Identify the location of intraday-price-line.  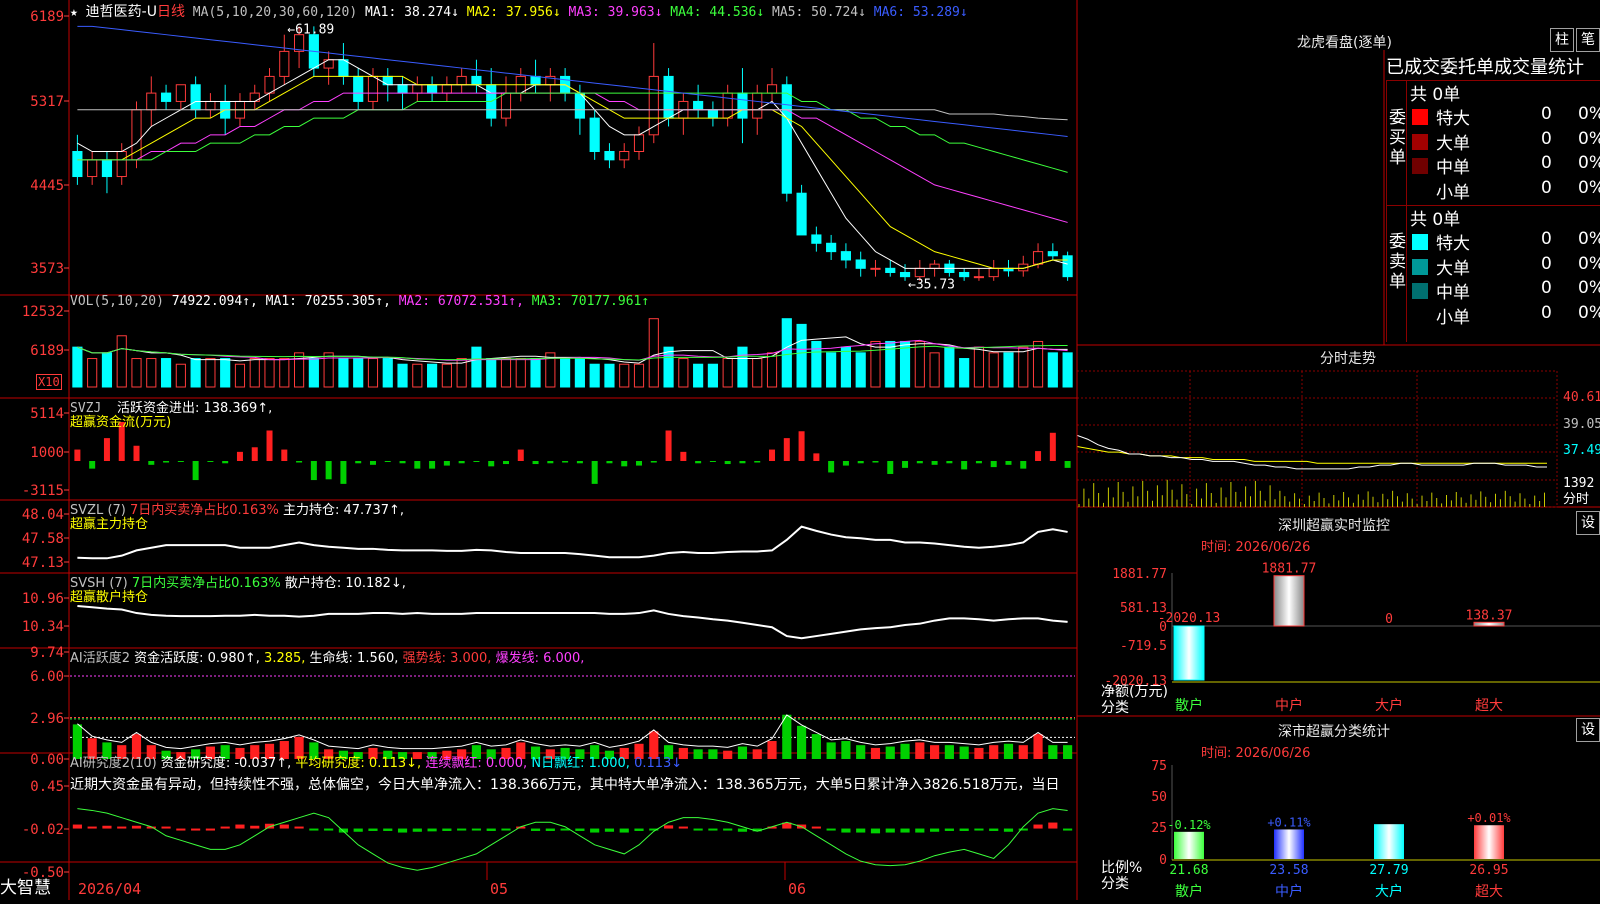
(1312, 452).